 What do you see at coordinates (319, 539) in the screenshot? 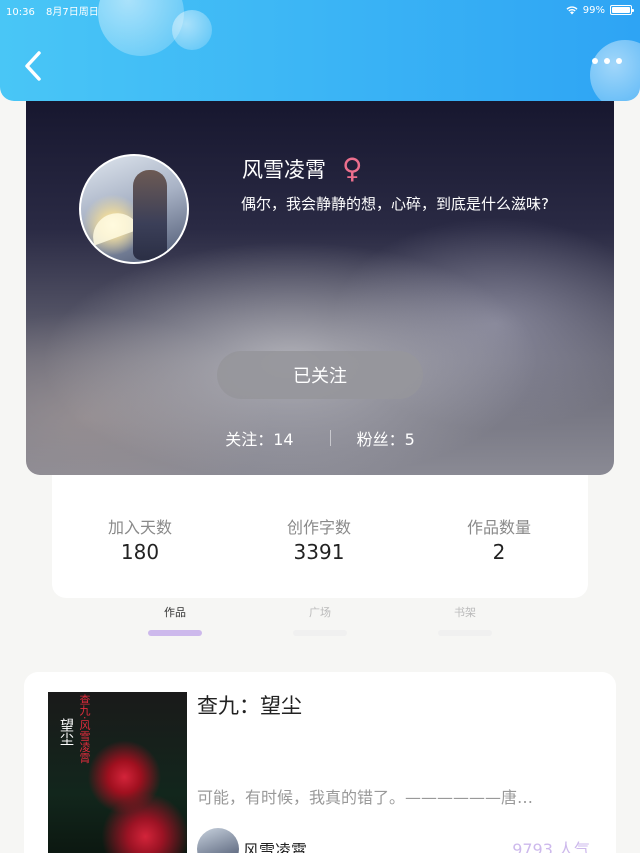
I see `stat-word-count: 创作字数 3391` at bounding box center [319, 539].